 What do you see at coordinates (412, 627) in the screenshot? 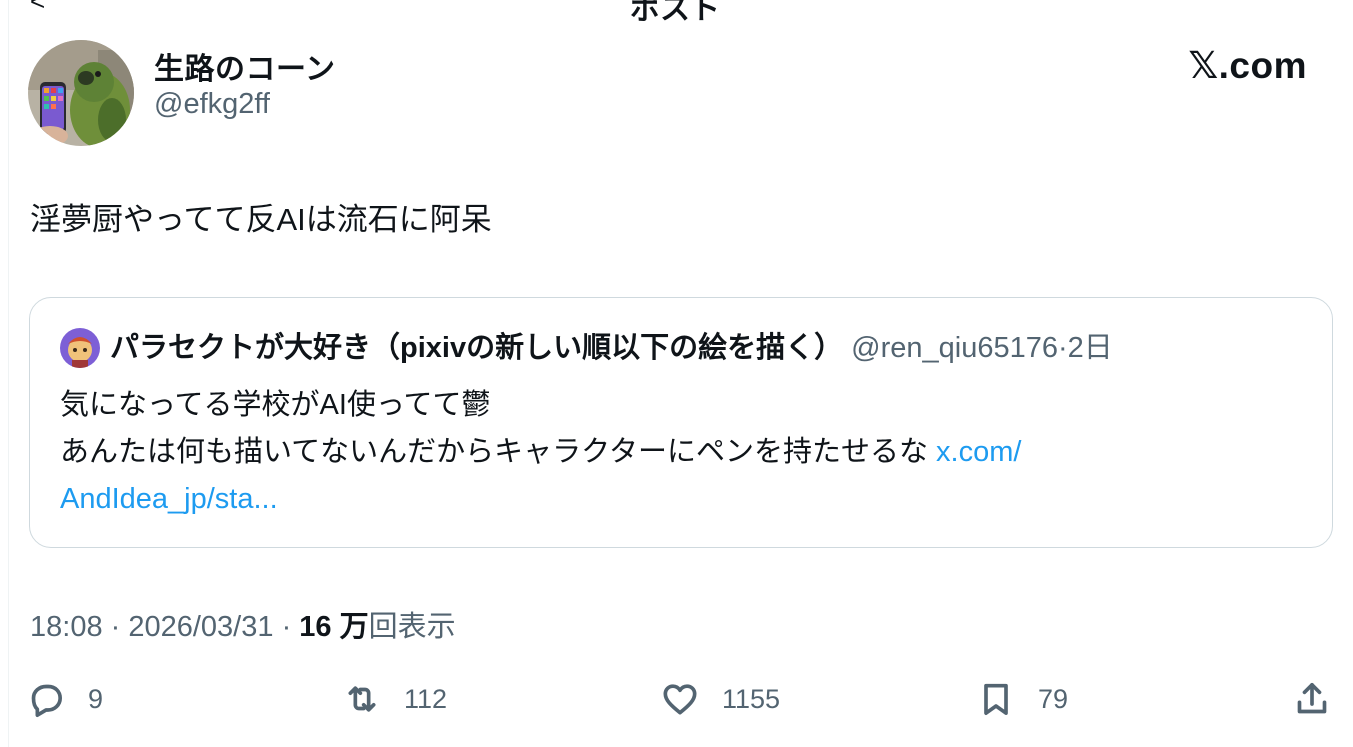
I see `views-label: 回表示` at bounding box center [412, 627].